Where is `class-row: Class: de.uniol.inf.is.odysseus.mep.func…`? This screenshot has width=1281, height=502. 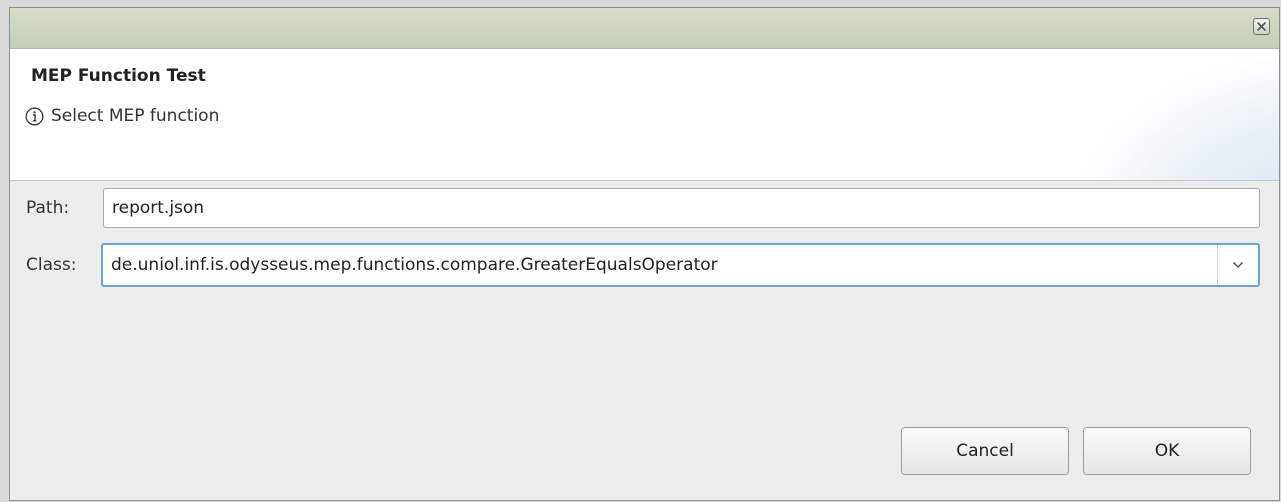 class-row: Class: de.uniol.inf.is.odysseus.mep.func… is located at coordinates (644, 265).